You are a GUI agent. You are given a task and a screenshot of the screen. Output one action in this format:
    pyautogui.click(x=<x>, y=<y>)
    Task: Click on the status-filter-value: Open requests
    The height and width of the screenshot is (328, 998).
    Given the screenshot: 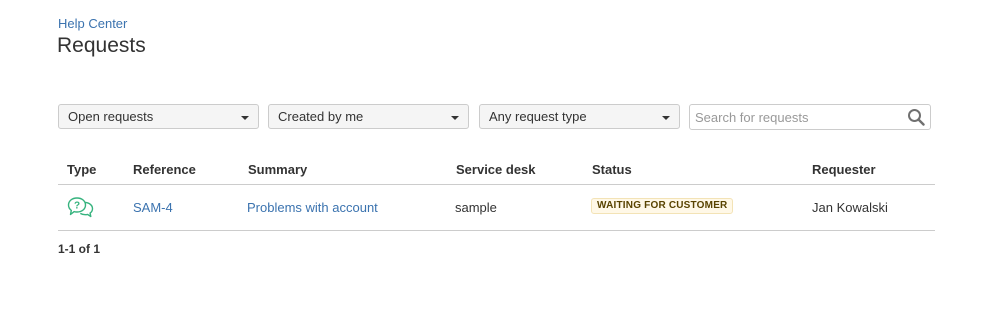 What is the action you would take?
    pyautogui.click(x=111, y=116)
    